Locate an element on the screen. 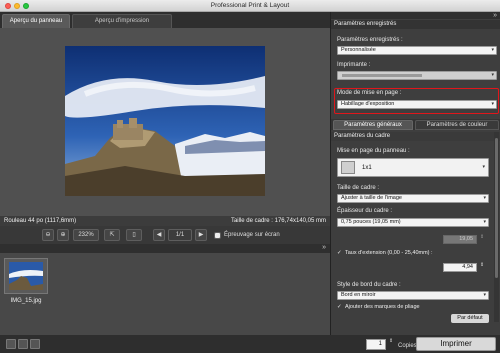 The image size is (500, 353). fold-marks-checkbox: ✓ is located at coordinates (339, 307).